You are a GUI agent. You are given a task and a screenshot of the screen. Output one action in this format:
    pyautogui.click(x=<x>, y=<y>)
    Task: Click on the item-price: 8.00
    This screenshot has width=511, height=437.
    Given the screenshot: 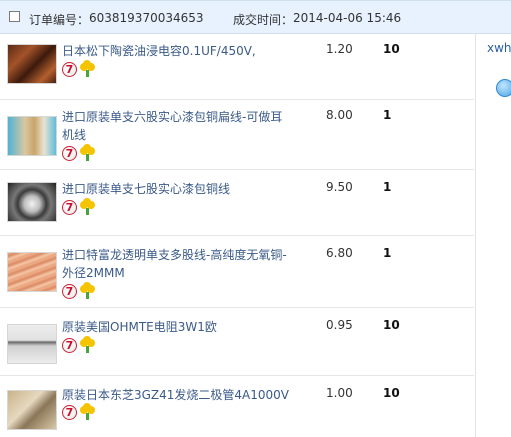 What is the action you would take?
    pyautogui.click(x=339, y=115)
    